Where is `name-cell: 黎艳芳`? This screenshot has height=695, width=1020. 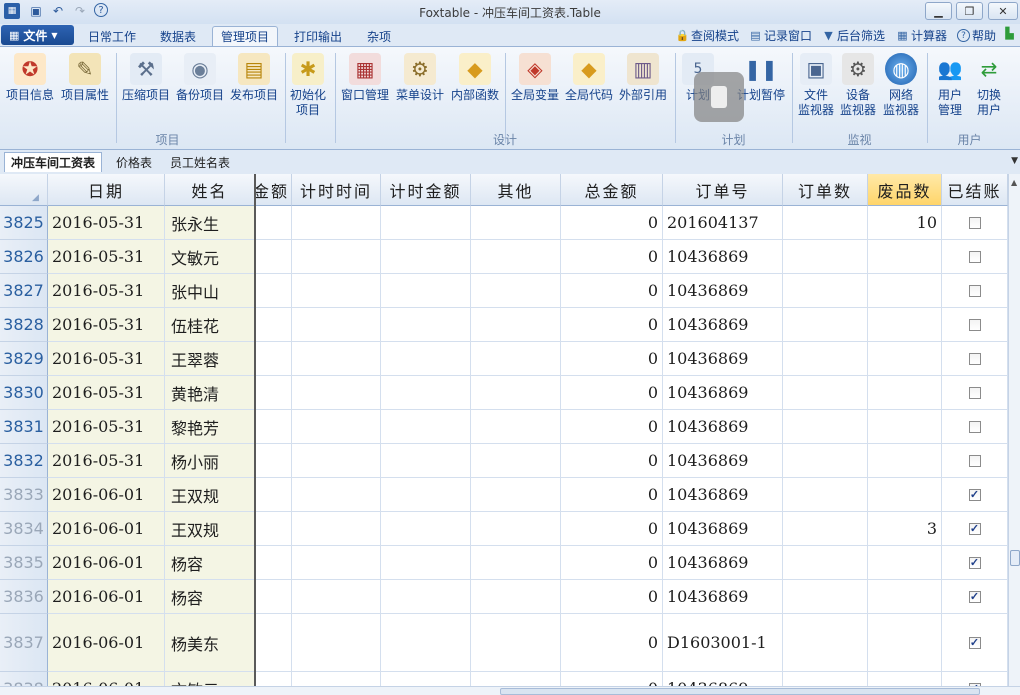 name-cell: 黎艳芳 is located at coordinates (210, 427).